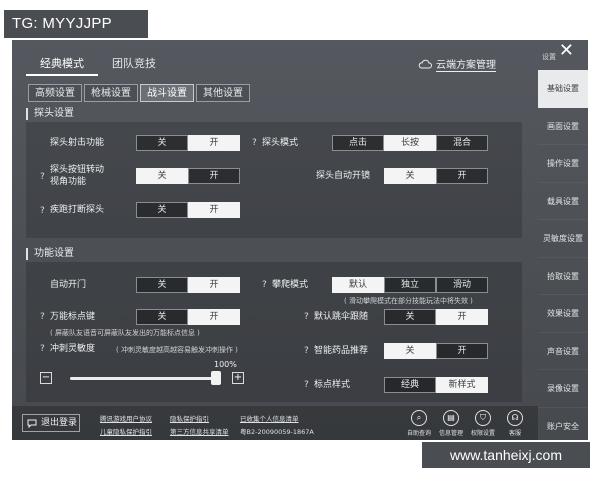 Image resolution: width=600 pixels, height=480 pixels. I want to click on marker-key-toggle: 关开, so click(188, 317).